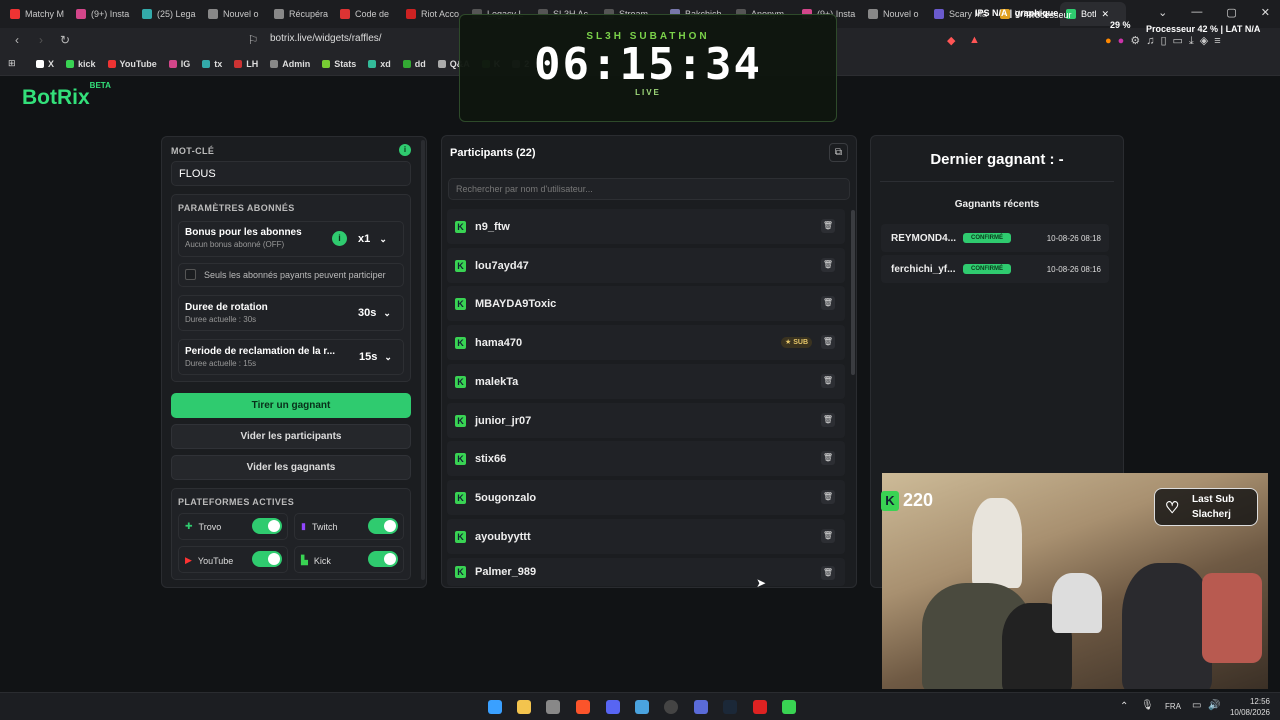  I want to click on forward-icon: ›, so click(41, 40).